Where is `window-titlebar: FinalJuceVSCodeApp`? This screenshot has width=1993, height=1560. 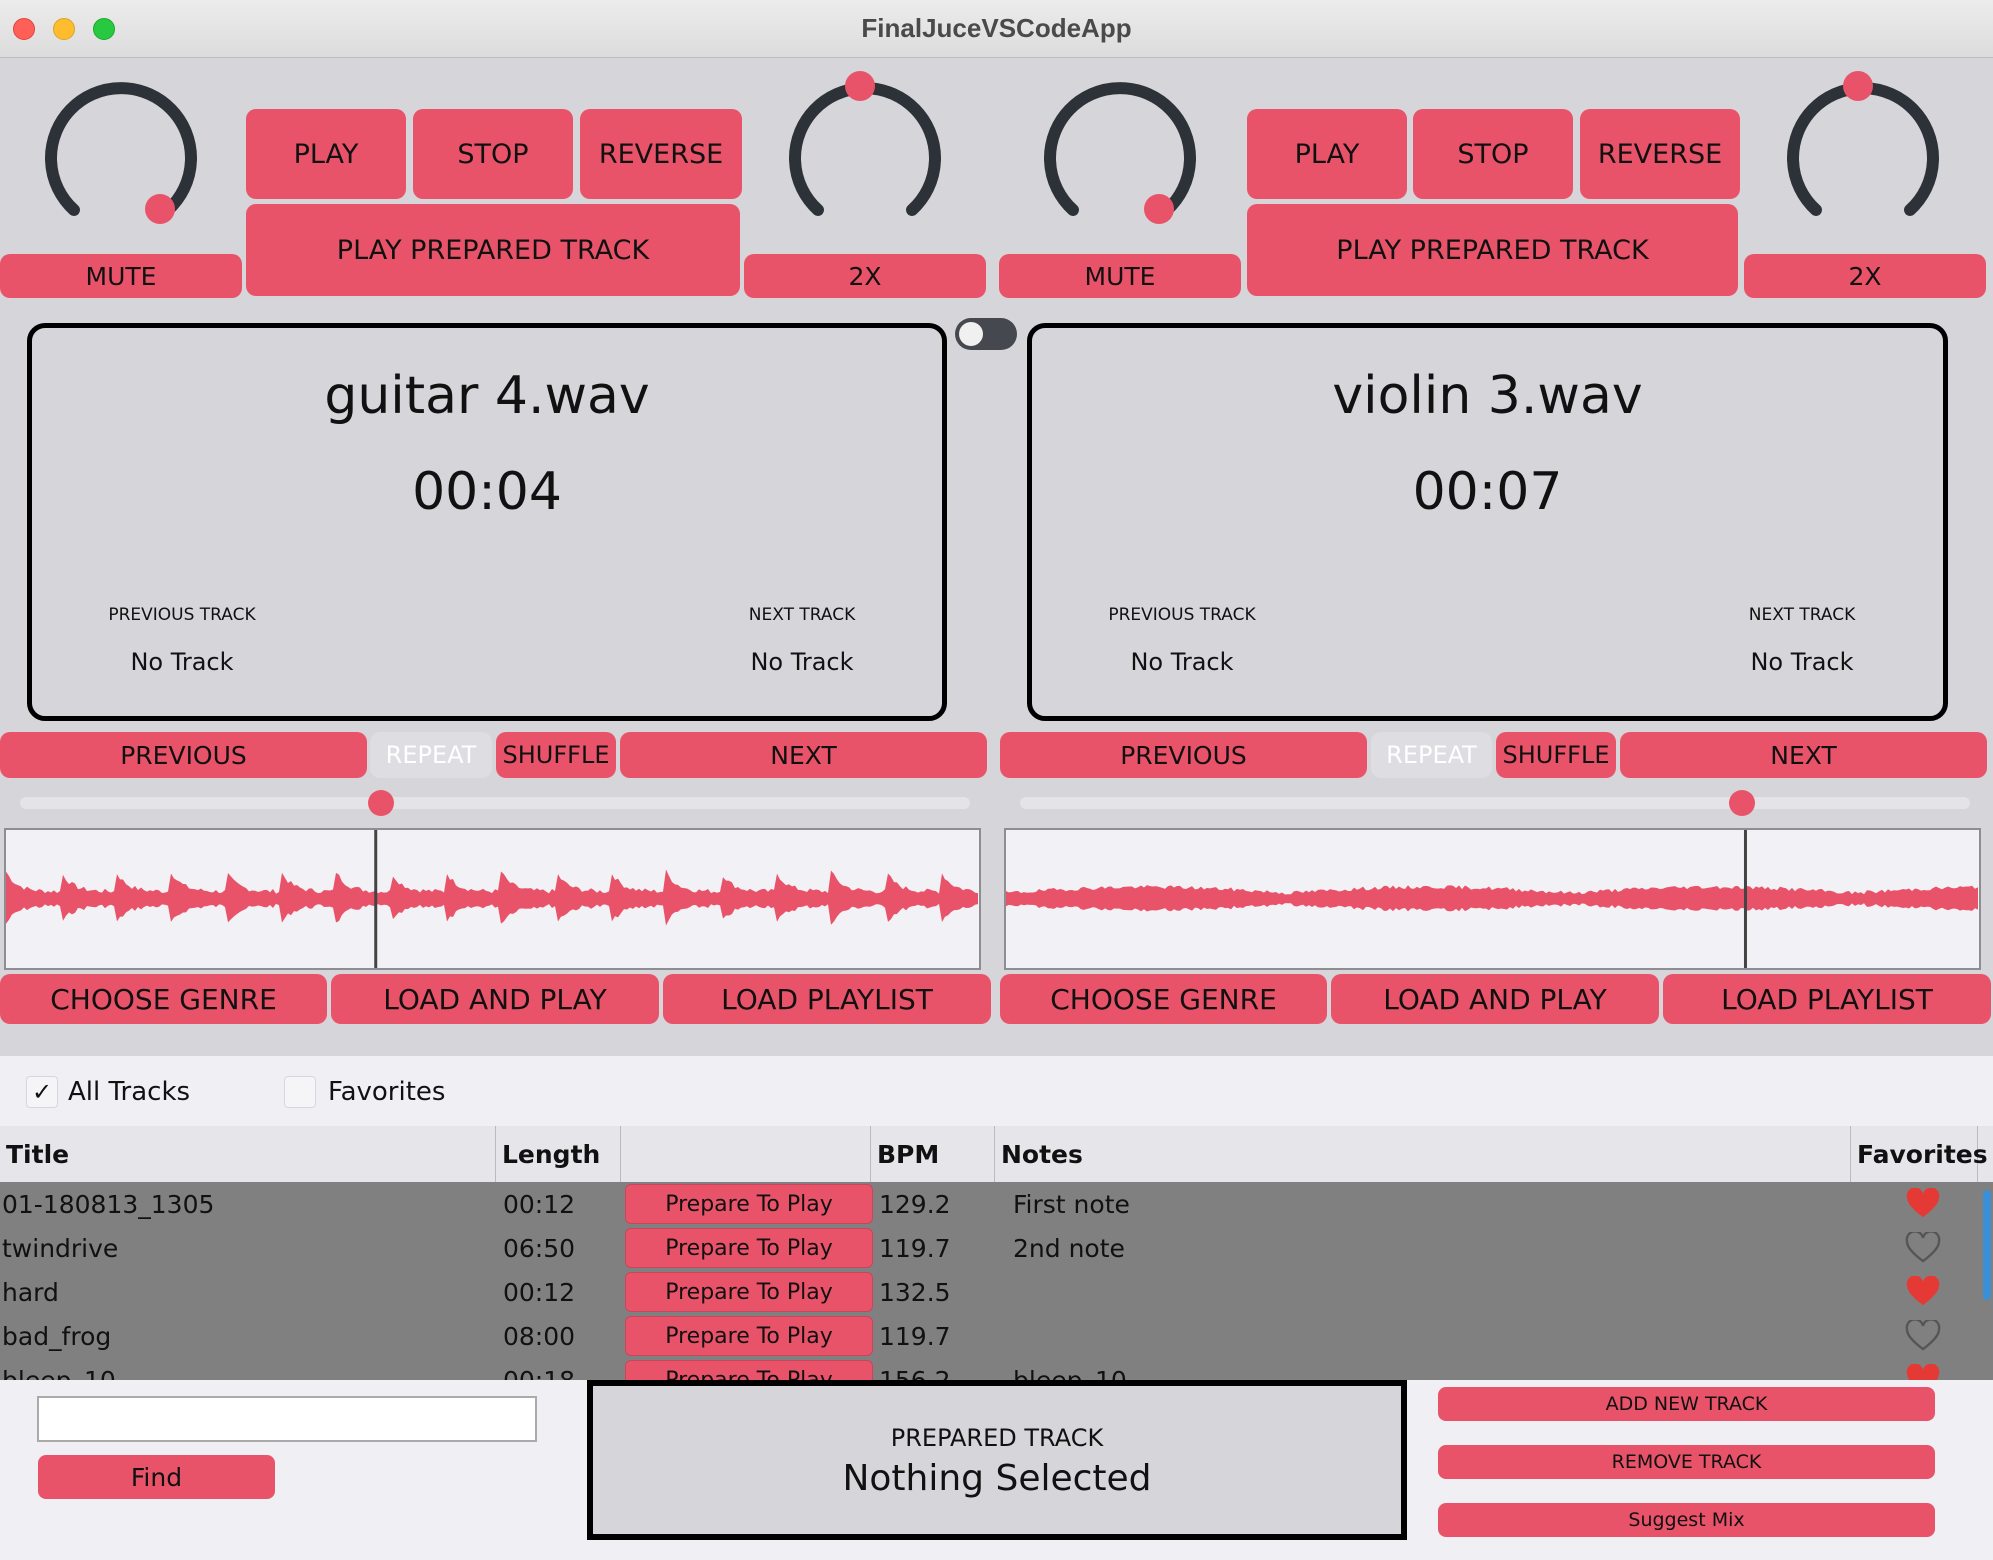
window-titlebar: FinalJuceVSCodeApp is located at coordinates (996, 29).